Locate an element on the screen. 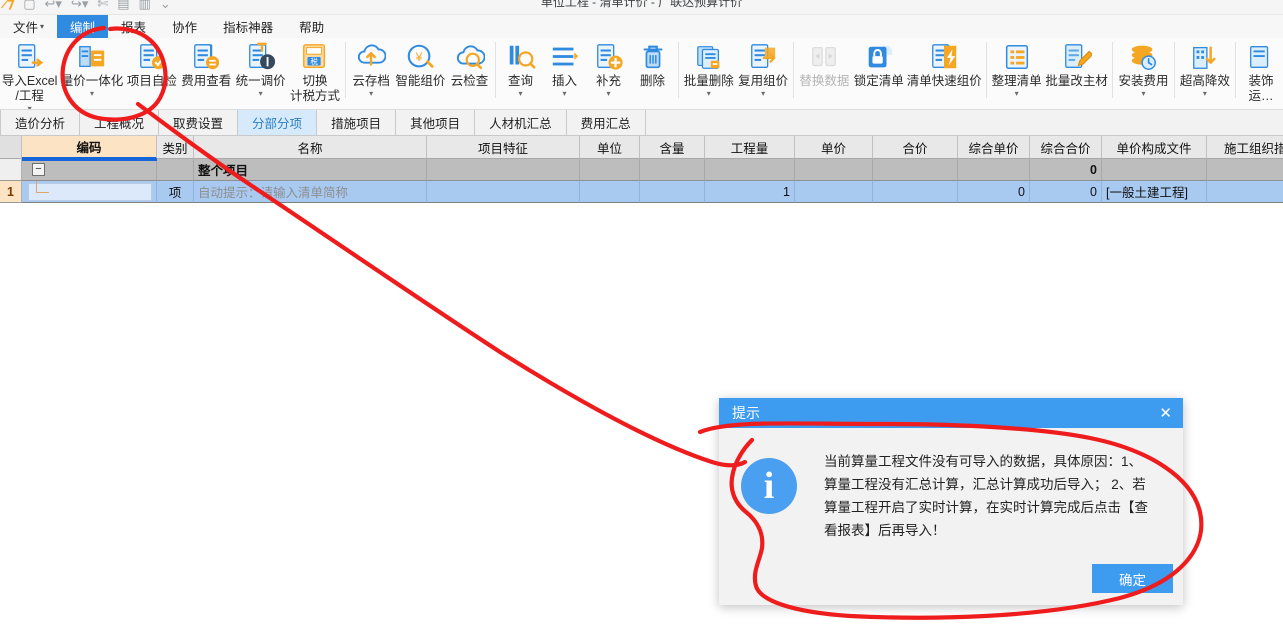 This screenshot has height=632, width=1283. menu-item-file: 文件 ▾ is located at coordinates (28, 26).